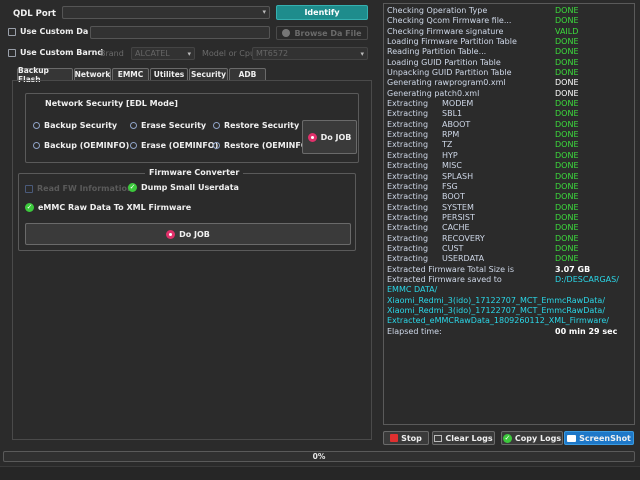 Image resolution: width=640 pixels, height=480 pixels. I want to click on browse-da-label: Browse Da File, so click(328, 33).